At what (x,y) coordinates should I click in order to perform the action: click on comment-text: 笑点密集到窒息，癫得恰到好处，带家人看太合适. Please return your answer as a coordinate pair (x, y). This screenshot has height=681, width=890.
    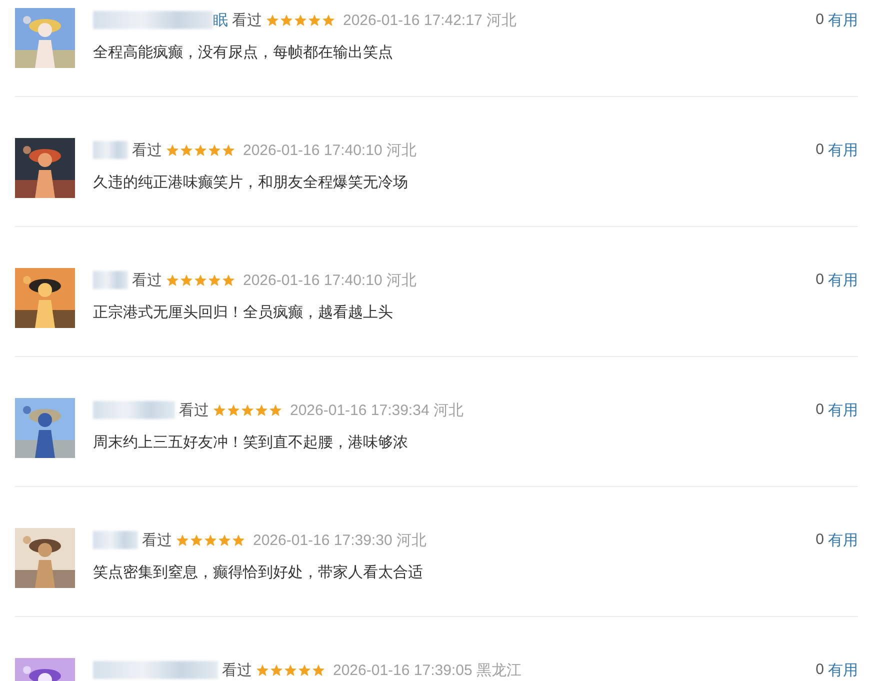
    Looking at the image, I should click on (258, 573).